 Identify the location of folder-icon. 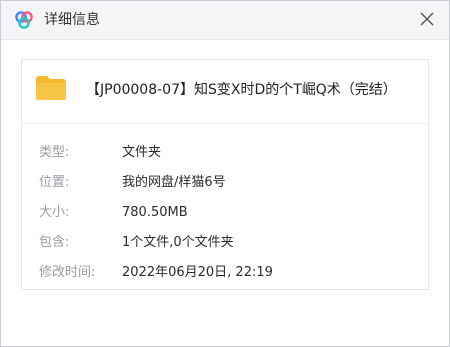
(51, 88).